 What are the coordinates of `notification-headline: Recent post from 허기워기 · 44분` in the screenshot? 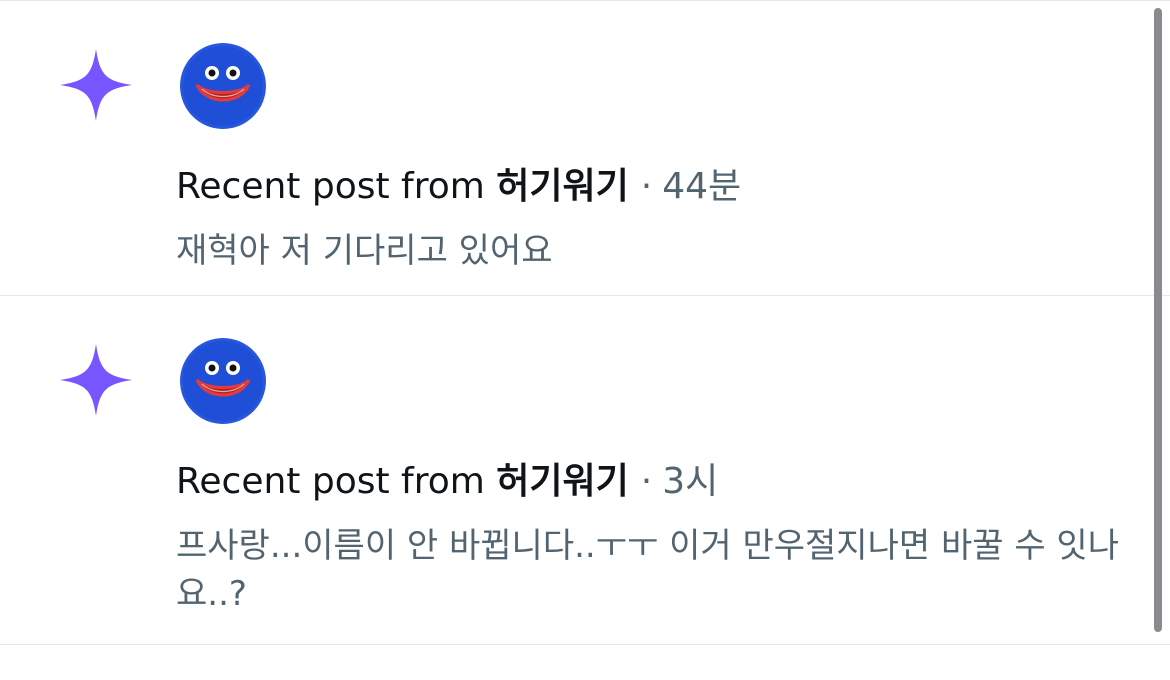 It's located at (458, 187).